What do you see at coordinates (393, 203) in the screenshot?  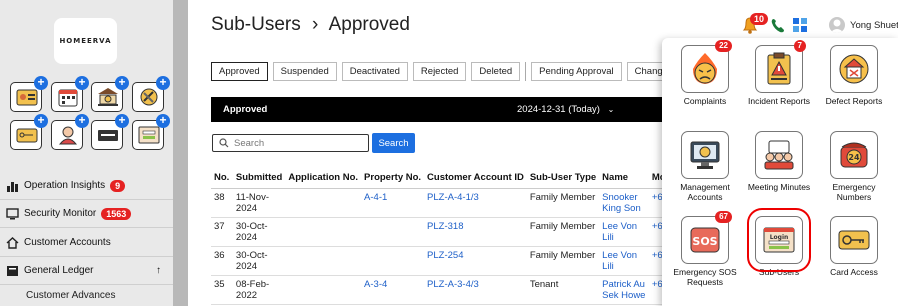 I see `cell-property-link: A-4-1` at bounding box center [393, 203].